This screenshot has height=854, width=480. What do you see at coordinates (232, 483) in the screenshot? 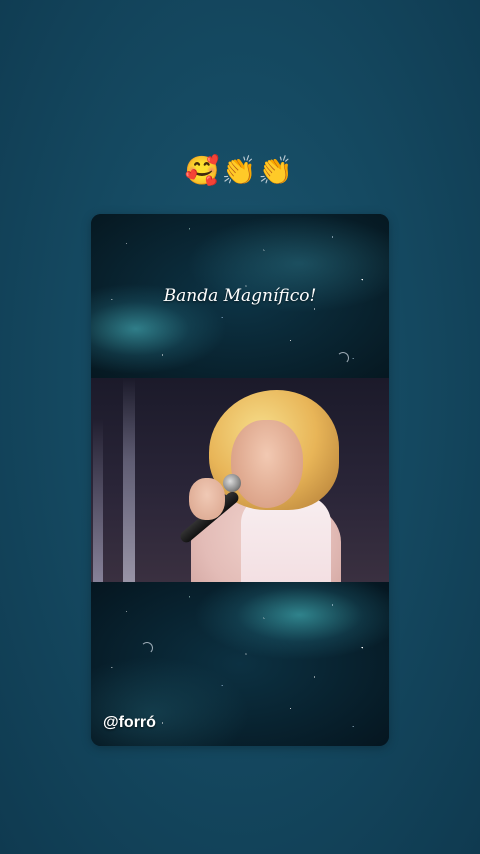
I see `microphone-head` at bounding box center [232, 483].